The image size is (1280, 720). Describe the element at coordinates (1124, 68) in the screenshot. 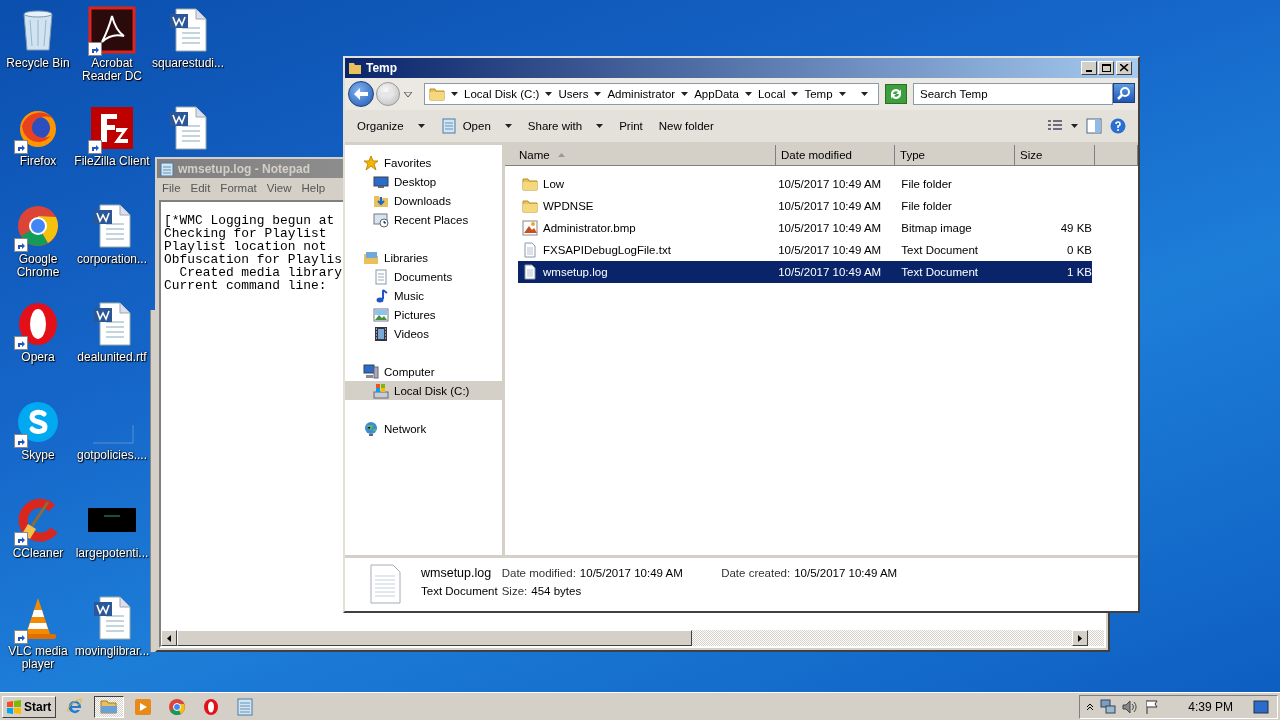

I see `close-button` at that location.